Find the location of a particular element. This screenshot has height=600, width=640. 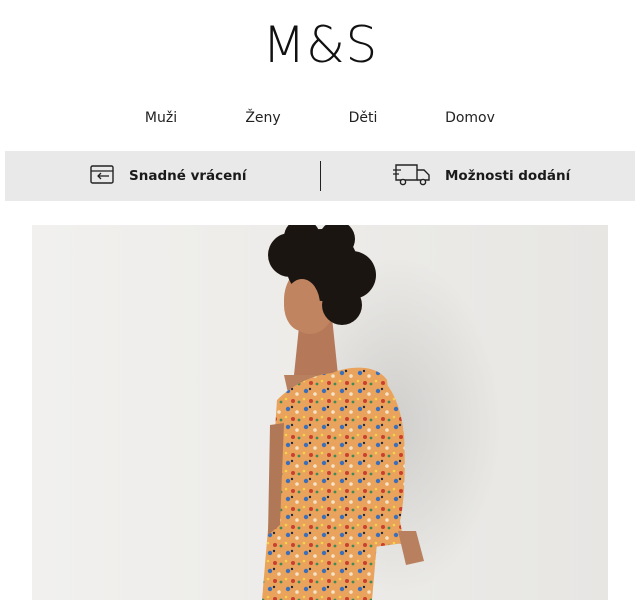

service-banner: Snadné vrácení Možnosti dodání is located at coordinates (320, 176).